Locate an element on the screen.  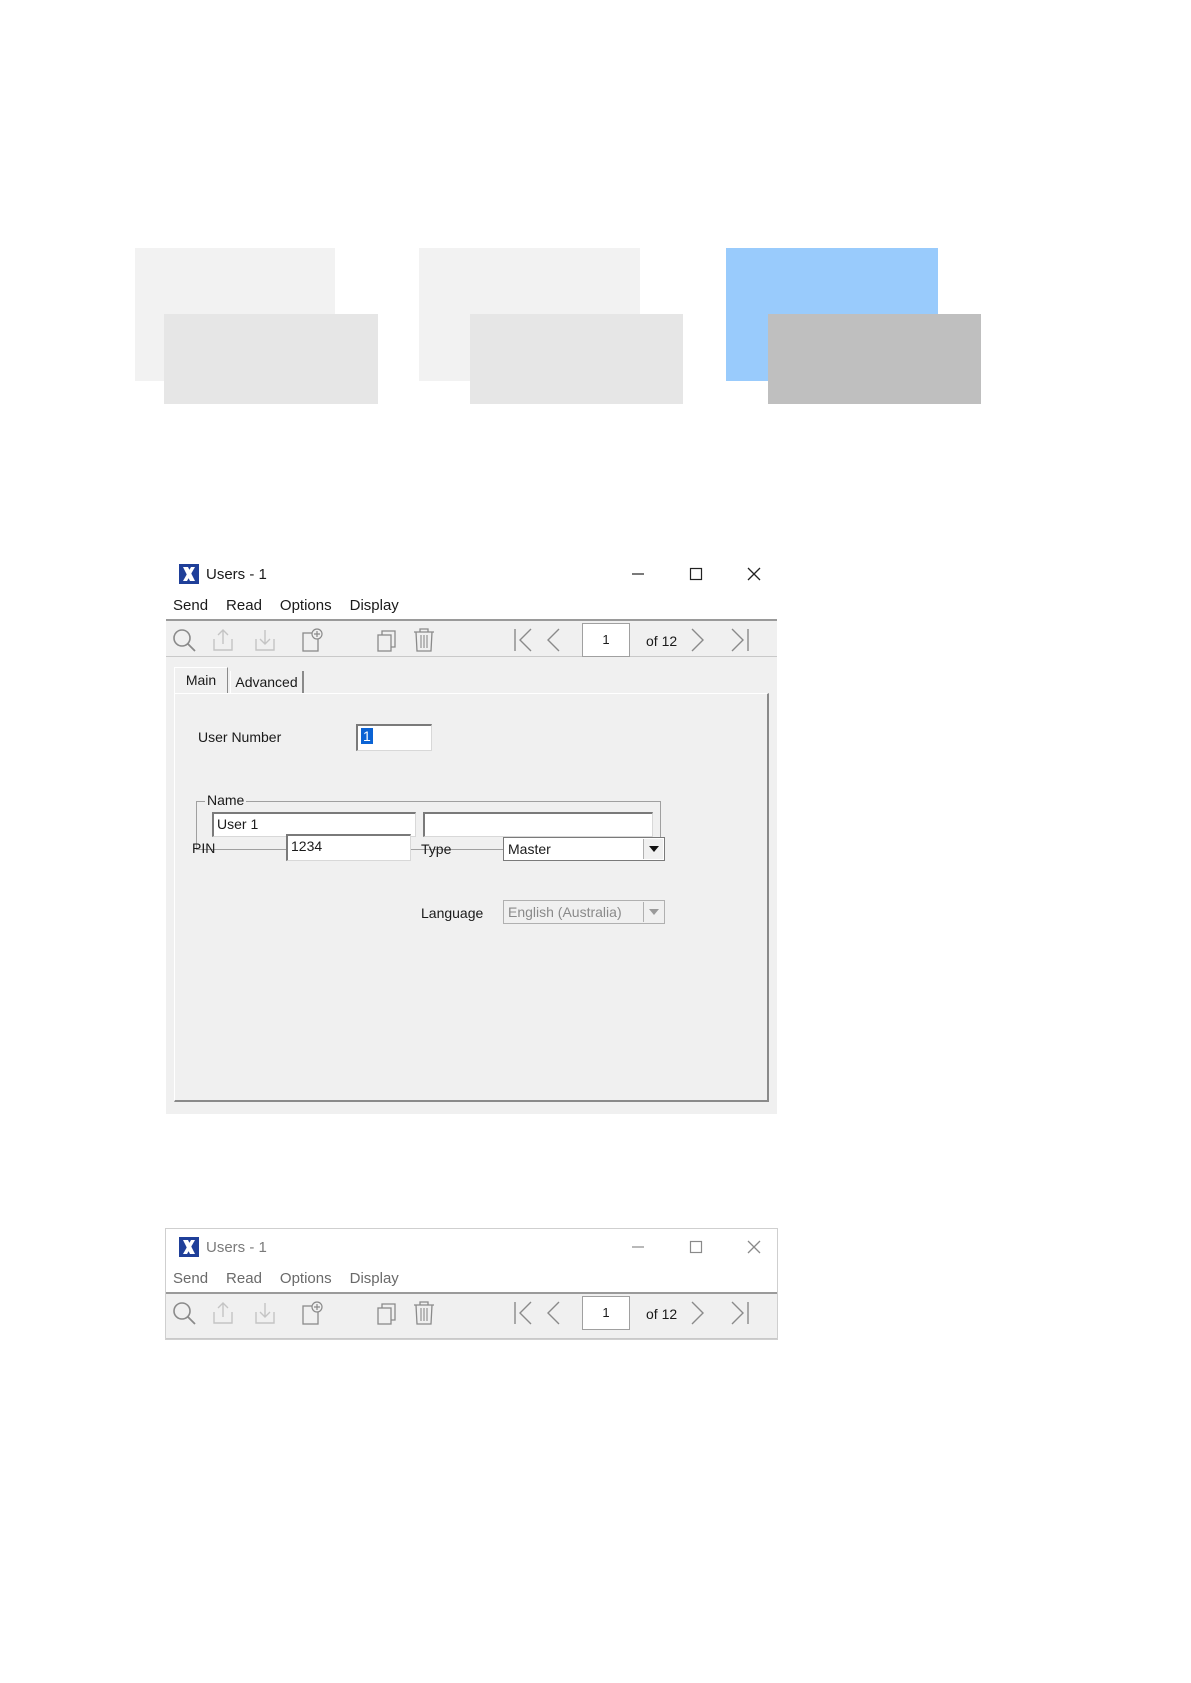
user-number-value: 1 is located at coordinates (367, 736).